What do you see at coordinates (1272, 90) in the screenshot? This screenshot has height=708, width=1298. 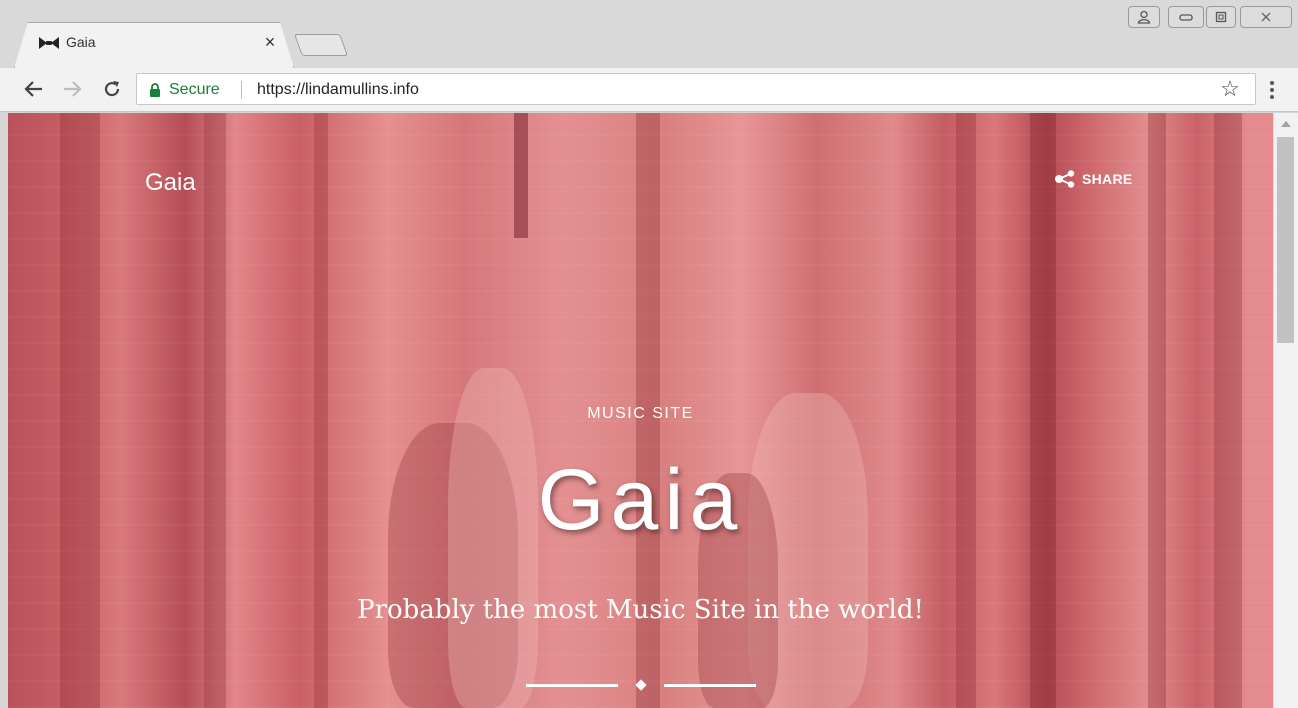 I see `menu-dots-icon` at bounding box center [1272, 90].